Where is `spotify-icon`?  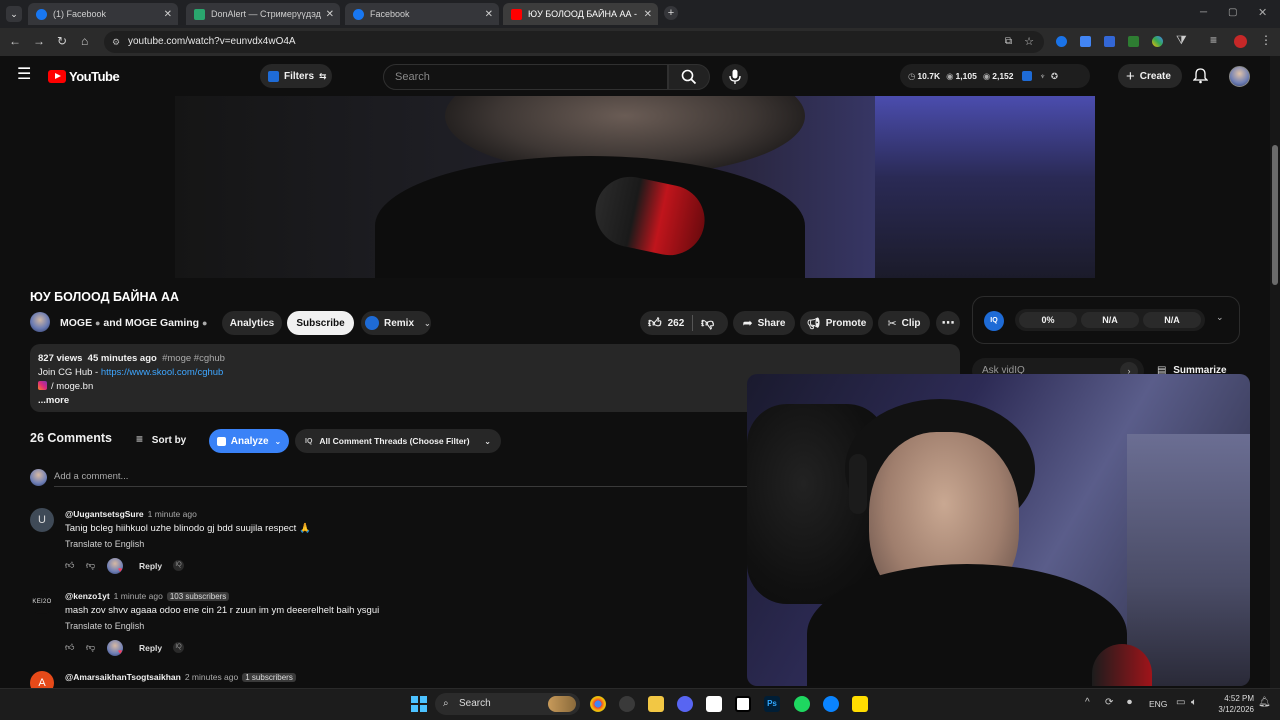 spotify-icon is located at coordinates (802, 704).